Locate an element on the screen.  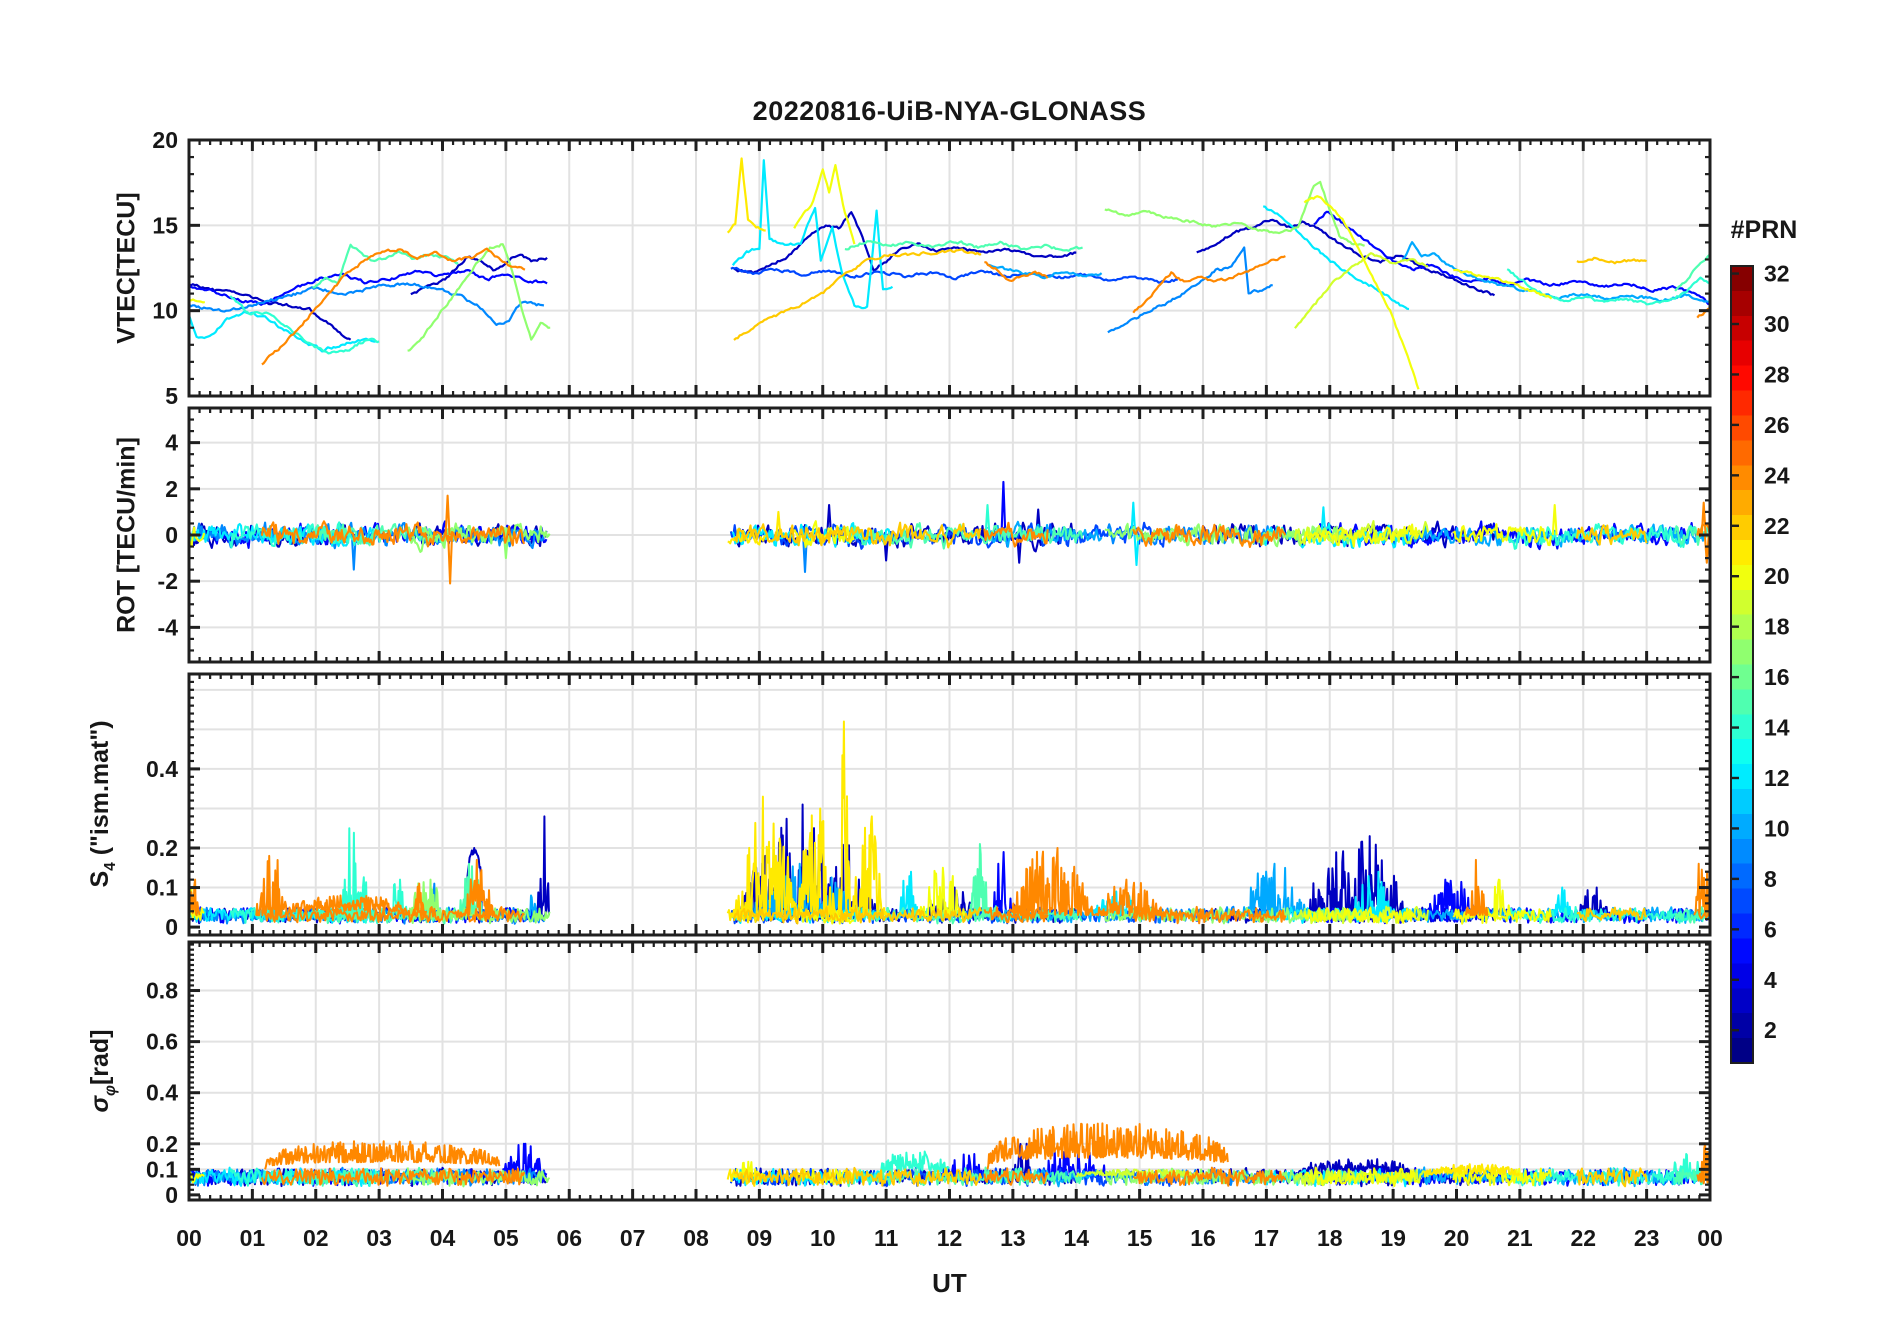
phi-subscript: φ is located at coordinates (110, 1090).